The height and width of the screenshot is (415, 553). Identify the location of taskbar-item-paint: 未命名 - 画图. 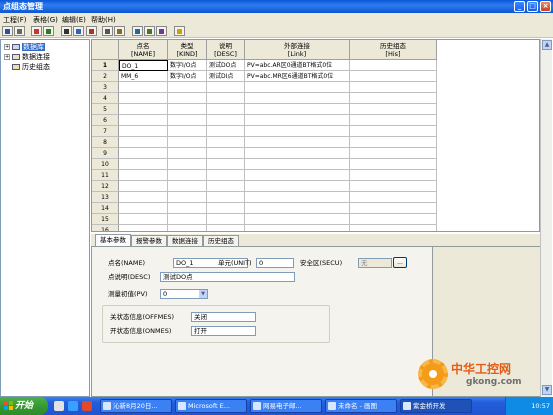
(361, 406).